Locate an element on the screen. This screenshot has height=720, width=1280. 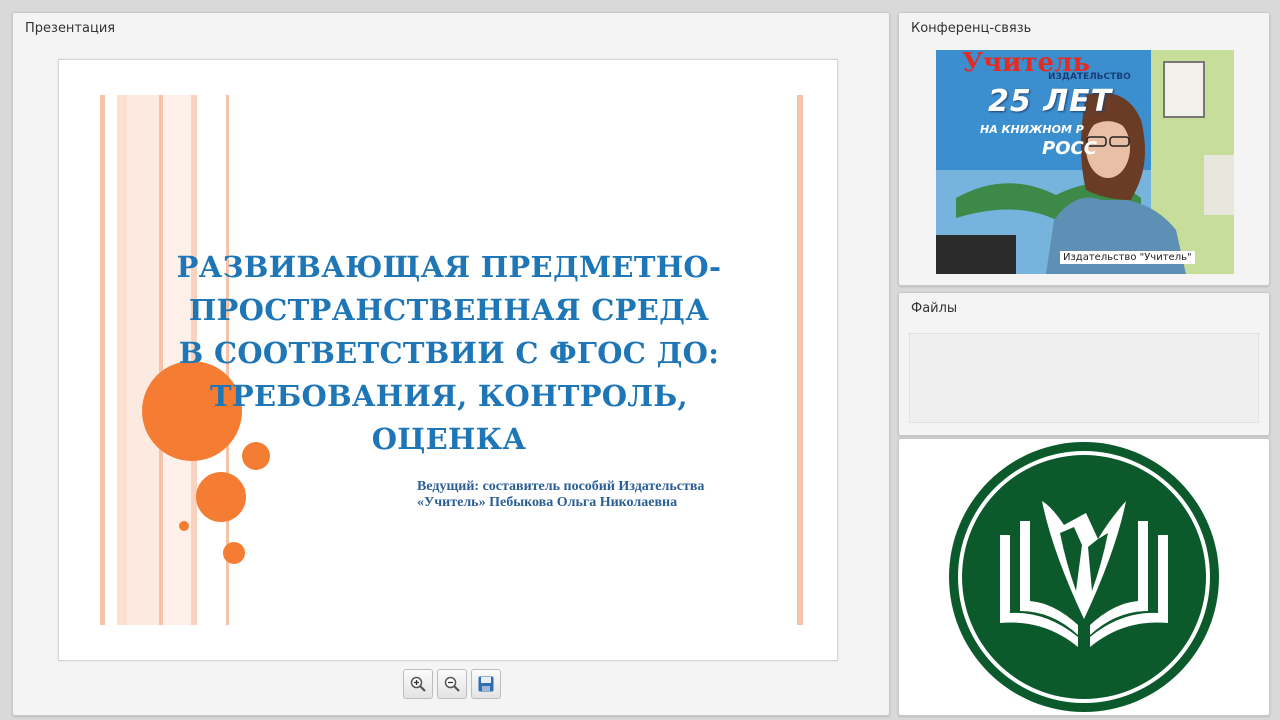
files-list is located at coordinates (1084, 378).